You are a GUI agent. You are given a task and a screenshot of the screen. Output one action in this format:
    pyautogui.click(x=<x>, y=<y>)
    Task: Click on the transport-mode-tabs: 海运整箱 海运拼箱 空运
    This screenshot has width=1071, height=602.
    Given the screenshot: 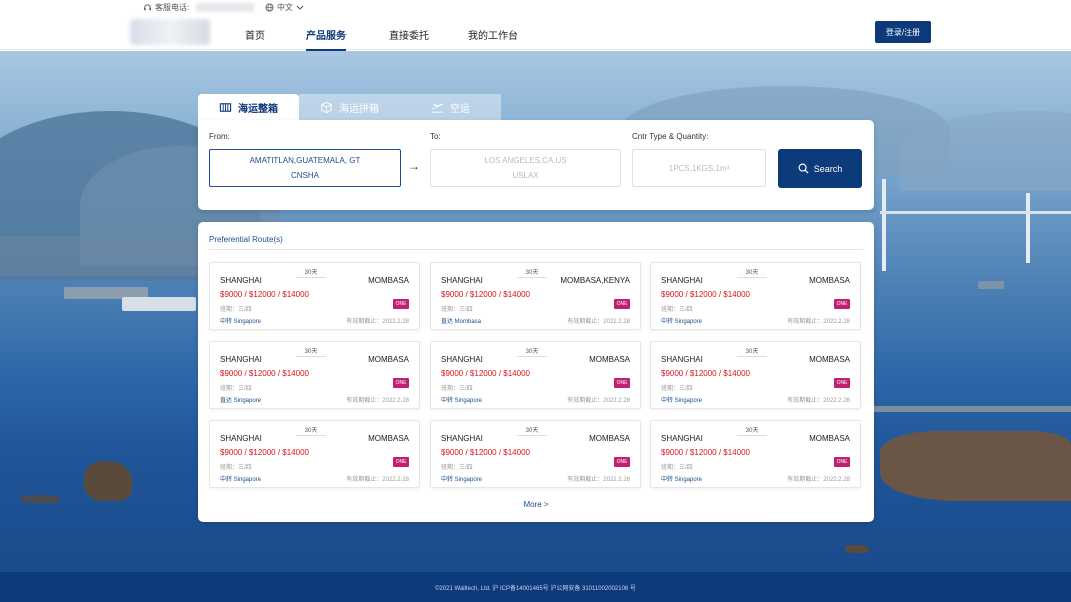 What is the action you would take?
    pyautogui.click(x=349, y=107)
    